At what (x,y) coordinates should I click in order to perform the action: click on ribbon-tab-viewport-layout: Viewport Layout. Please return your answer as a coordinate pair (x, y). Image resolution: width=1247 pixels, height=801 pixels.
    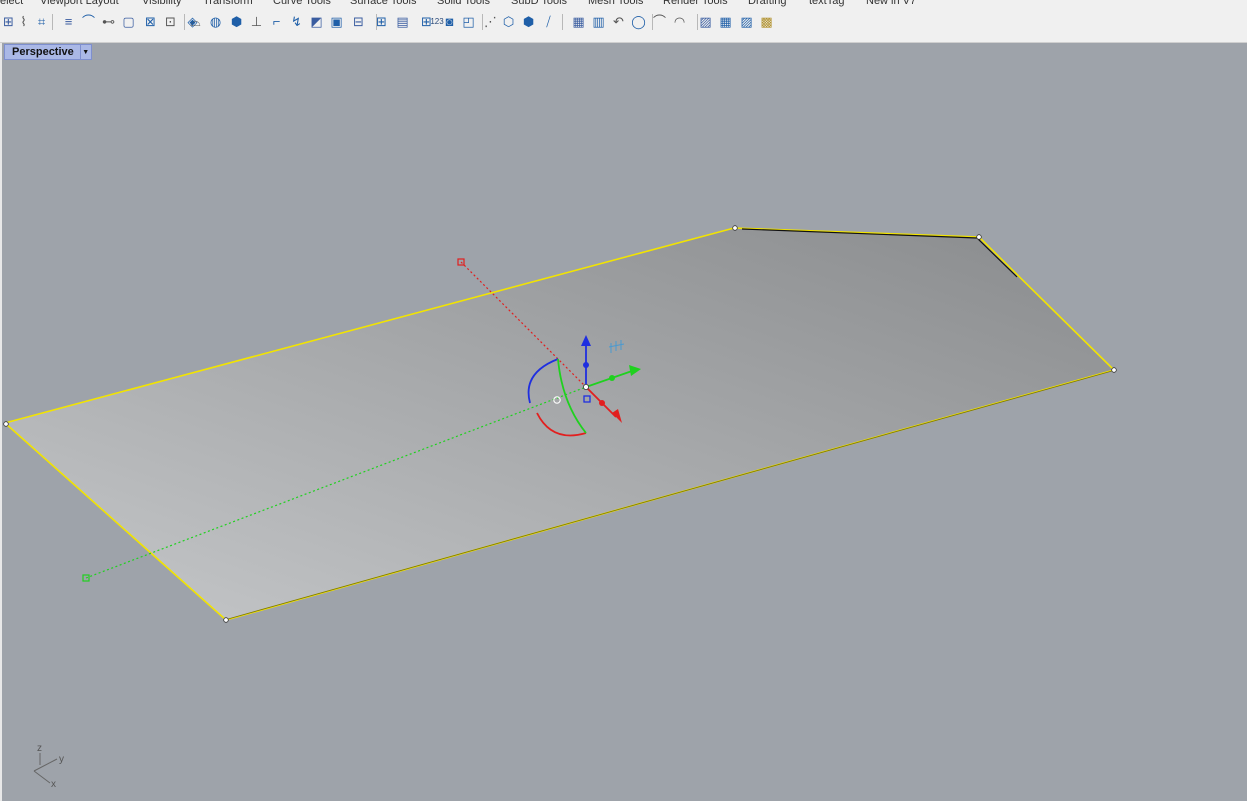
    Looking at the image, I should click on (79, 4).